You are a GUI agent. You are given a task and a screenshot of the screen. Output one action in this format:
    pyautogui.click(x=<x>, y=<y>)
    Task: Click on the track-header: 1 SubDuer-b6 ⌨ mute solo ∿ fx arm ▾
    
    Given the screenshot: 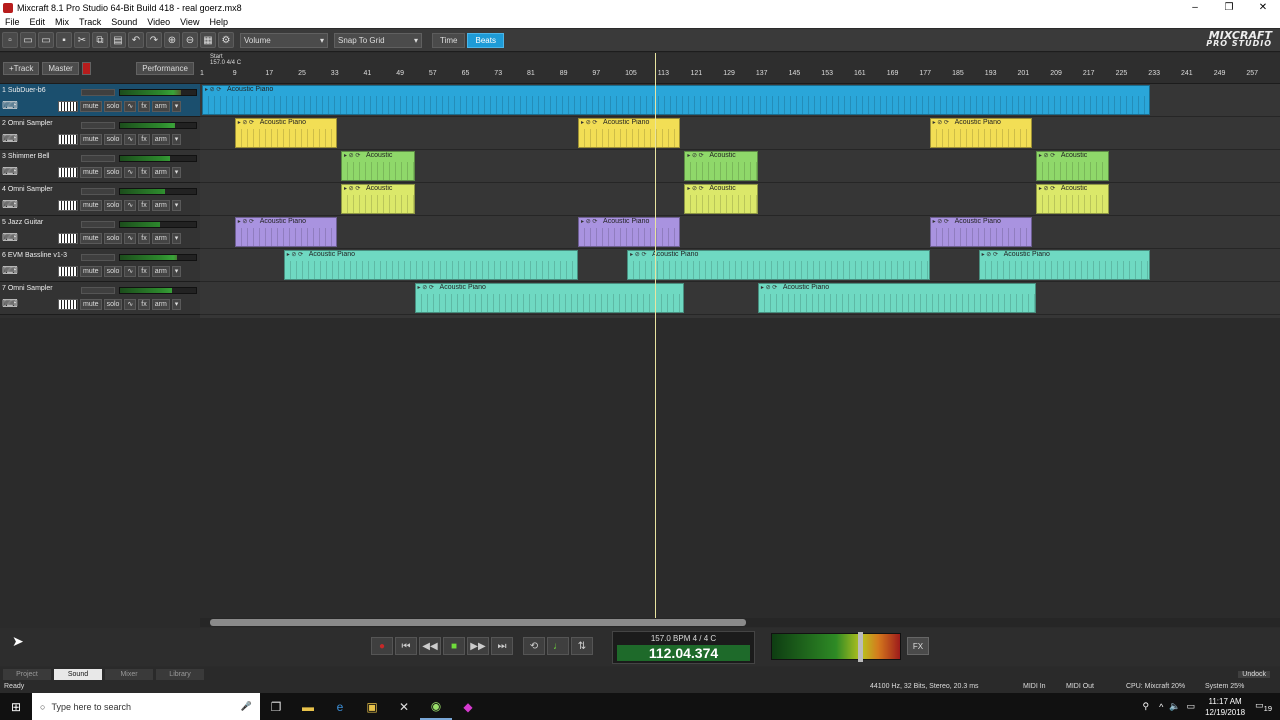 What is the action you would take?
    pyautogui.click(x=100, y=100)
    